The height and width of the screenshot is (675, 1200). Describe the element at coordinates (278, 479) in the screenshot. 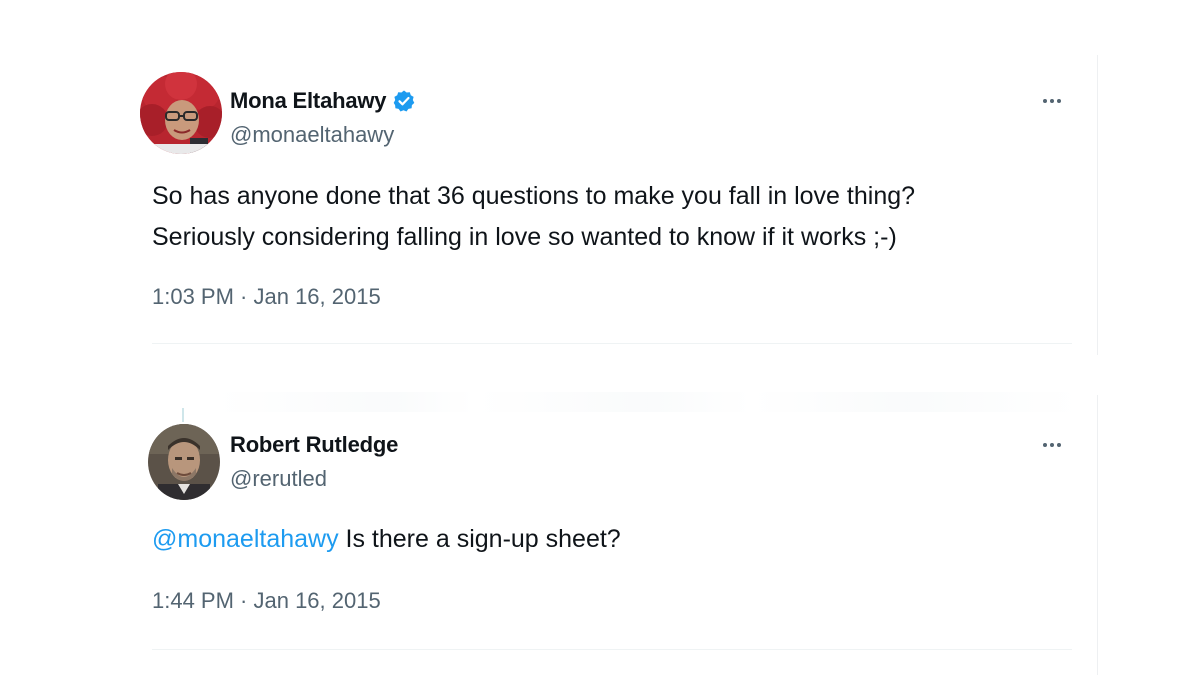

I see `author-handle: @rerutled` at that location.